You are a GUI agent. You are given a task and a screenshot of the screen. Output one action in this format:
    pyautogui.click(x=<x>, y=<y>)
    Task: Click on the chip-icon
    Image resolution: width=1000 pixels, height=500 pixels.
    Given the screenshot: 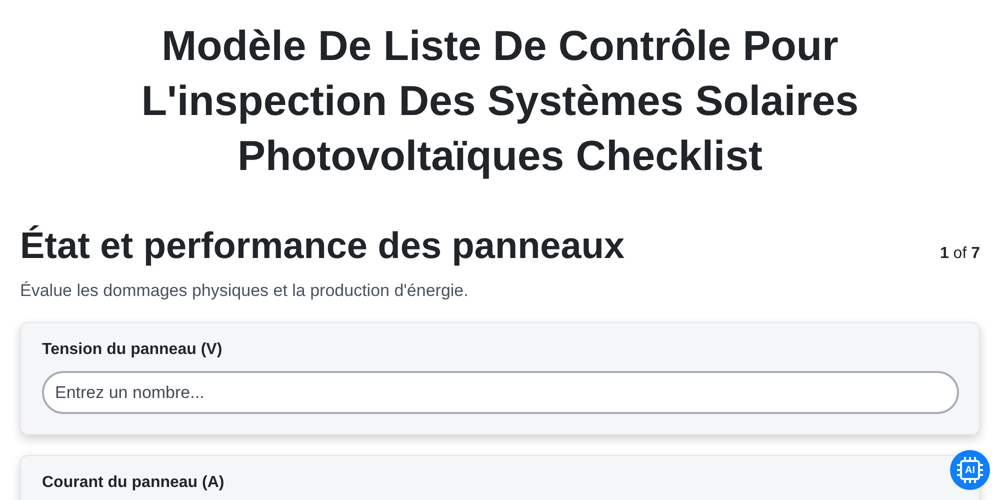 What is the action you would take?
    pyautogui.click(x=970, y=470)
    